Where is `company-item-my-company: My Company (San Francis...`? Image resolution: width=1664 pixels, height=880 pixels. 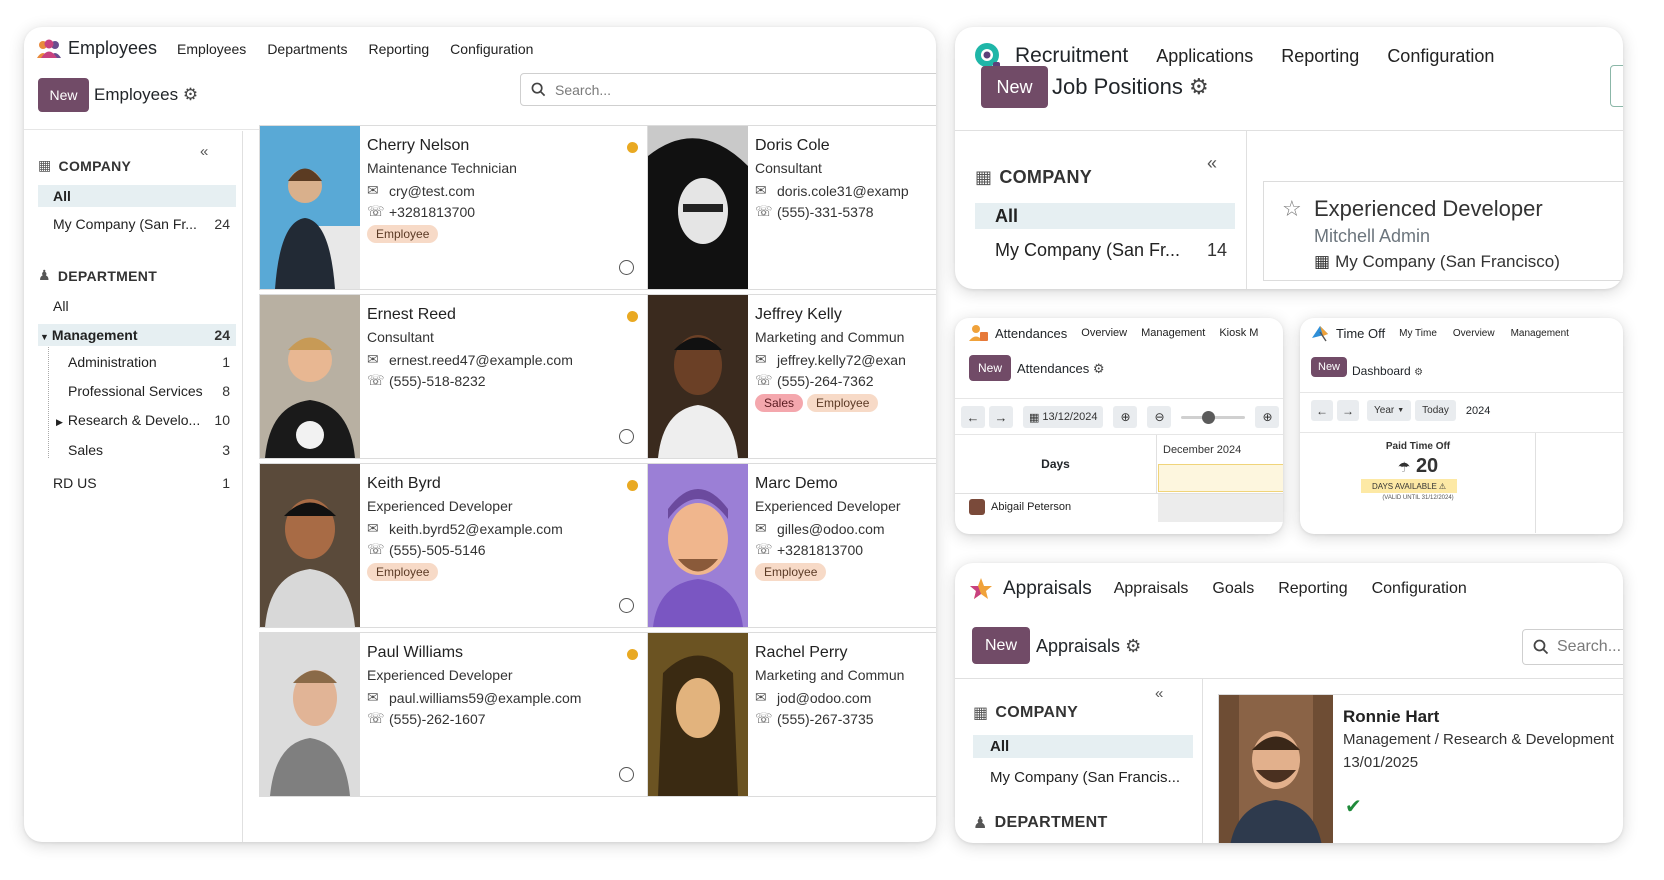 company-item-my-company: My Company (San Francis... is located at coordinates (1083, 777).